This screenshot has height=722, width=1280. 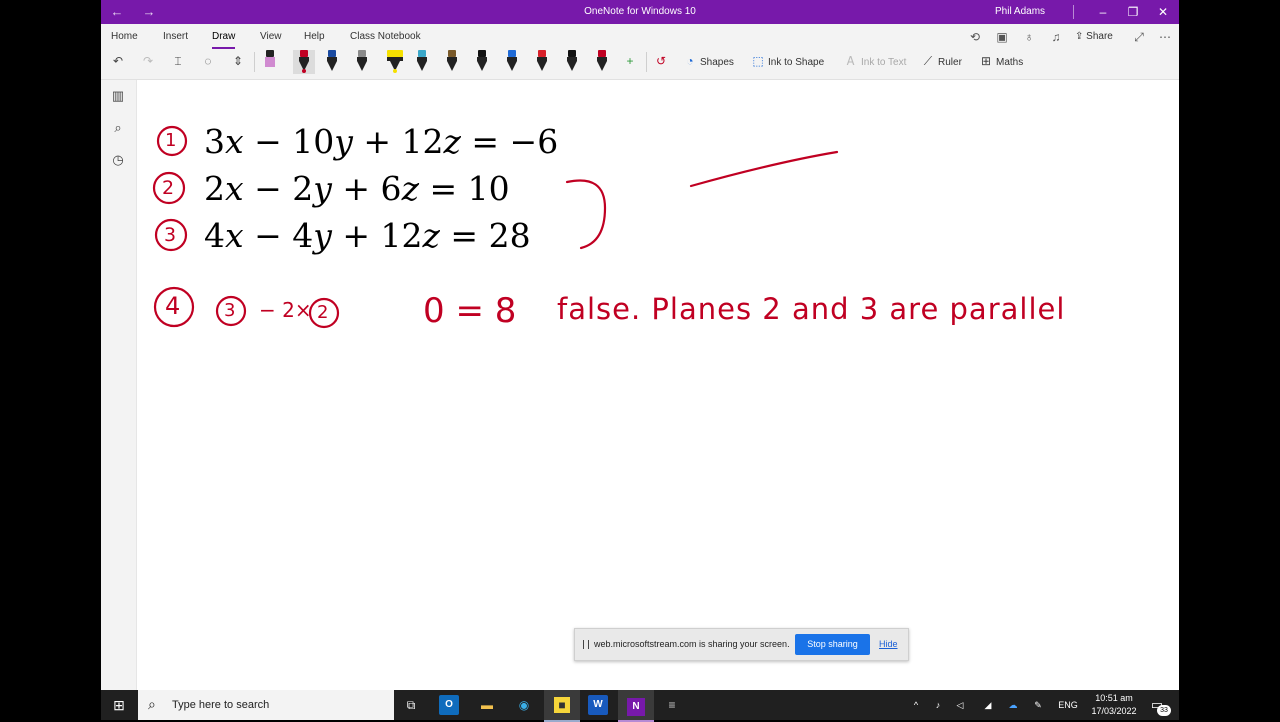 I want to click on more-icon: ⋯, so click(x=1165, y=37).